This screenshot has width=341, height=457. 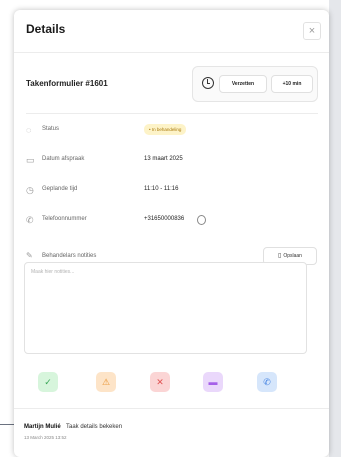 I want to click on warning-button: ⚠, so click(x=106, y=382).